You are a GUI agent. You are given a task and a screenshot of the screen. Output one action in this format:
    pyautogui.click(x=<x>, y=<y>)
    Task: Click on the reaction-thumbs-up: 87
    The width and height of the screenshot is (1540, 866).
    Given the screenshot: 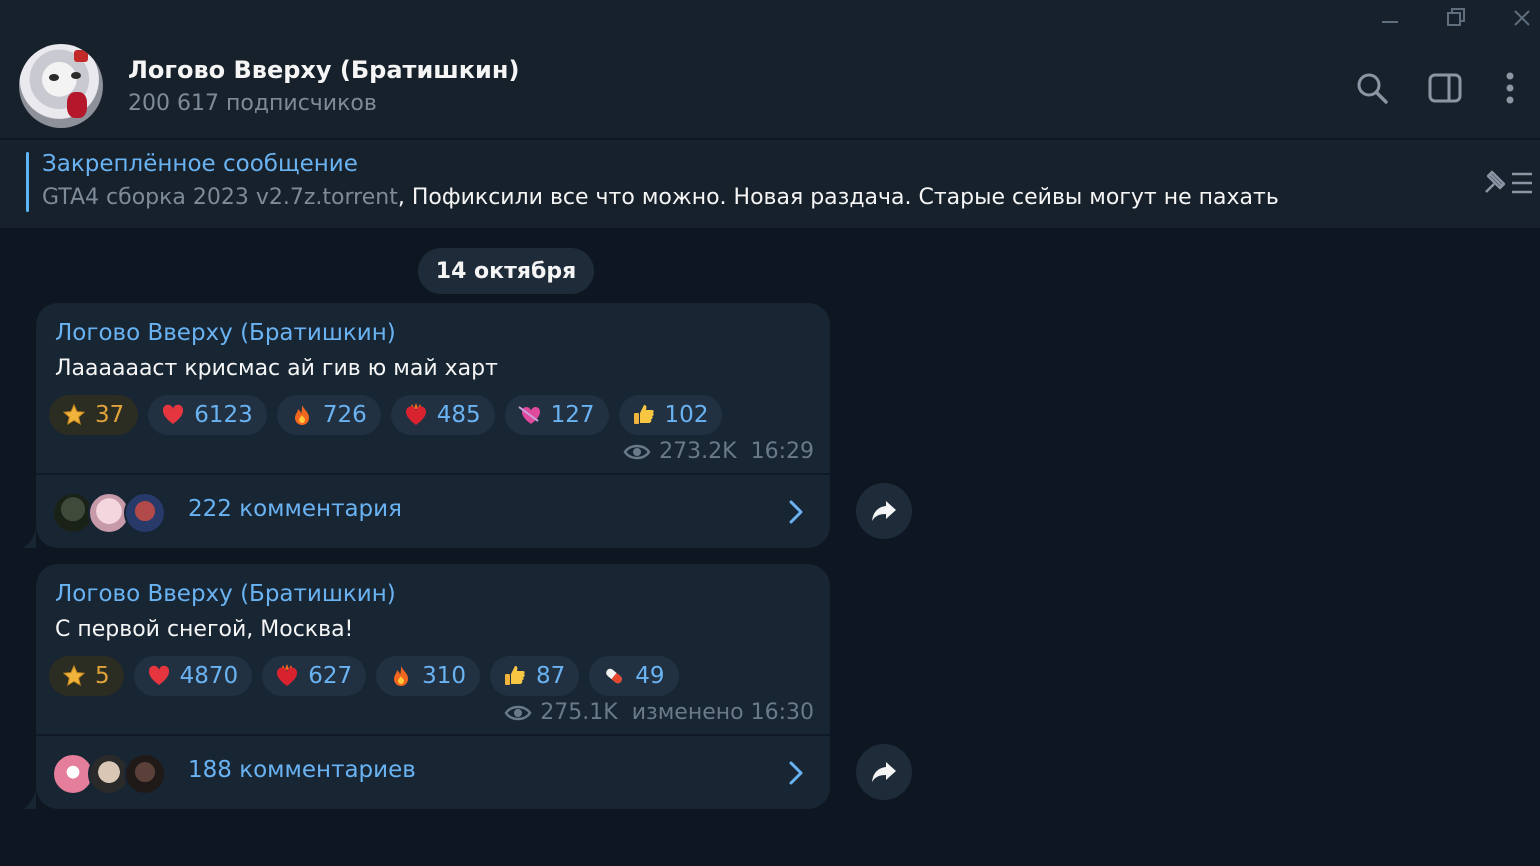 What is the action you would take?
    pyautogui.click(x=535, y=676)
    